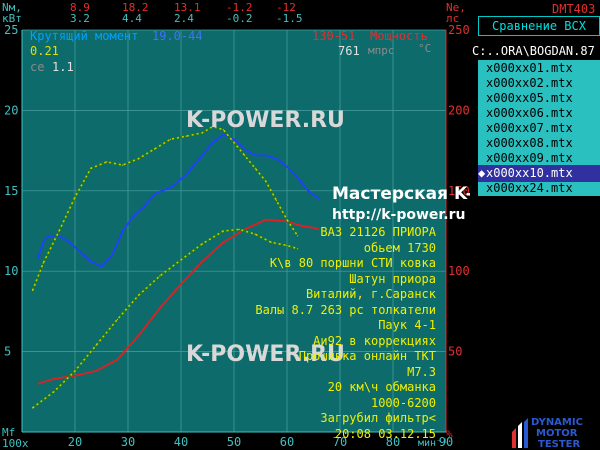  I want to click on file-name: x000xx07.mtx, so click(529, 128).